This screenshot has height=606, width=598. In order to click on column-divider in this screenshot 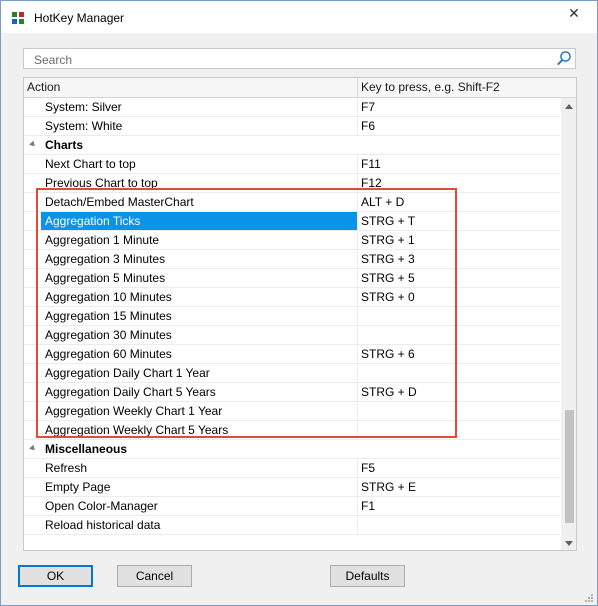, I will do `click(357, 87)`.